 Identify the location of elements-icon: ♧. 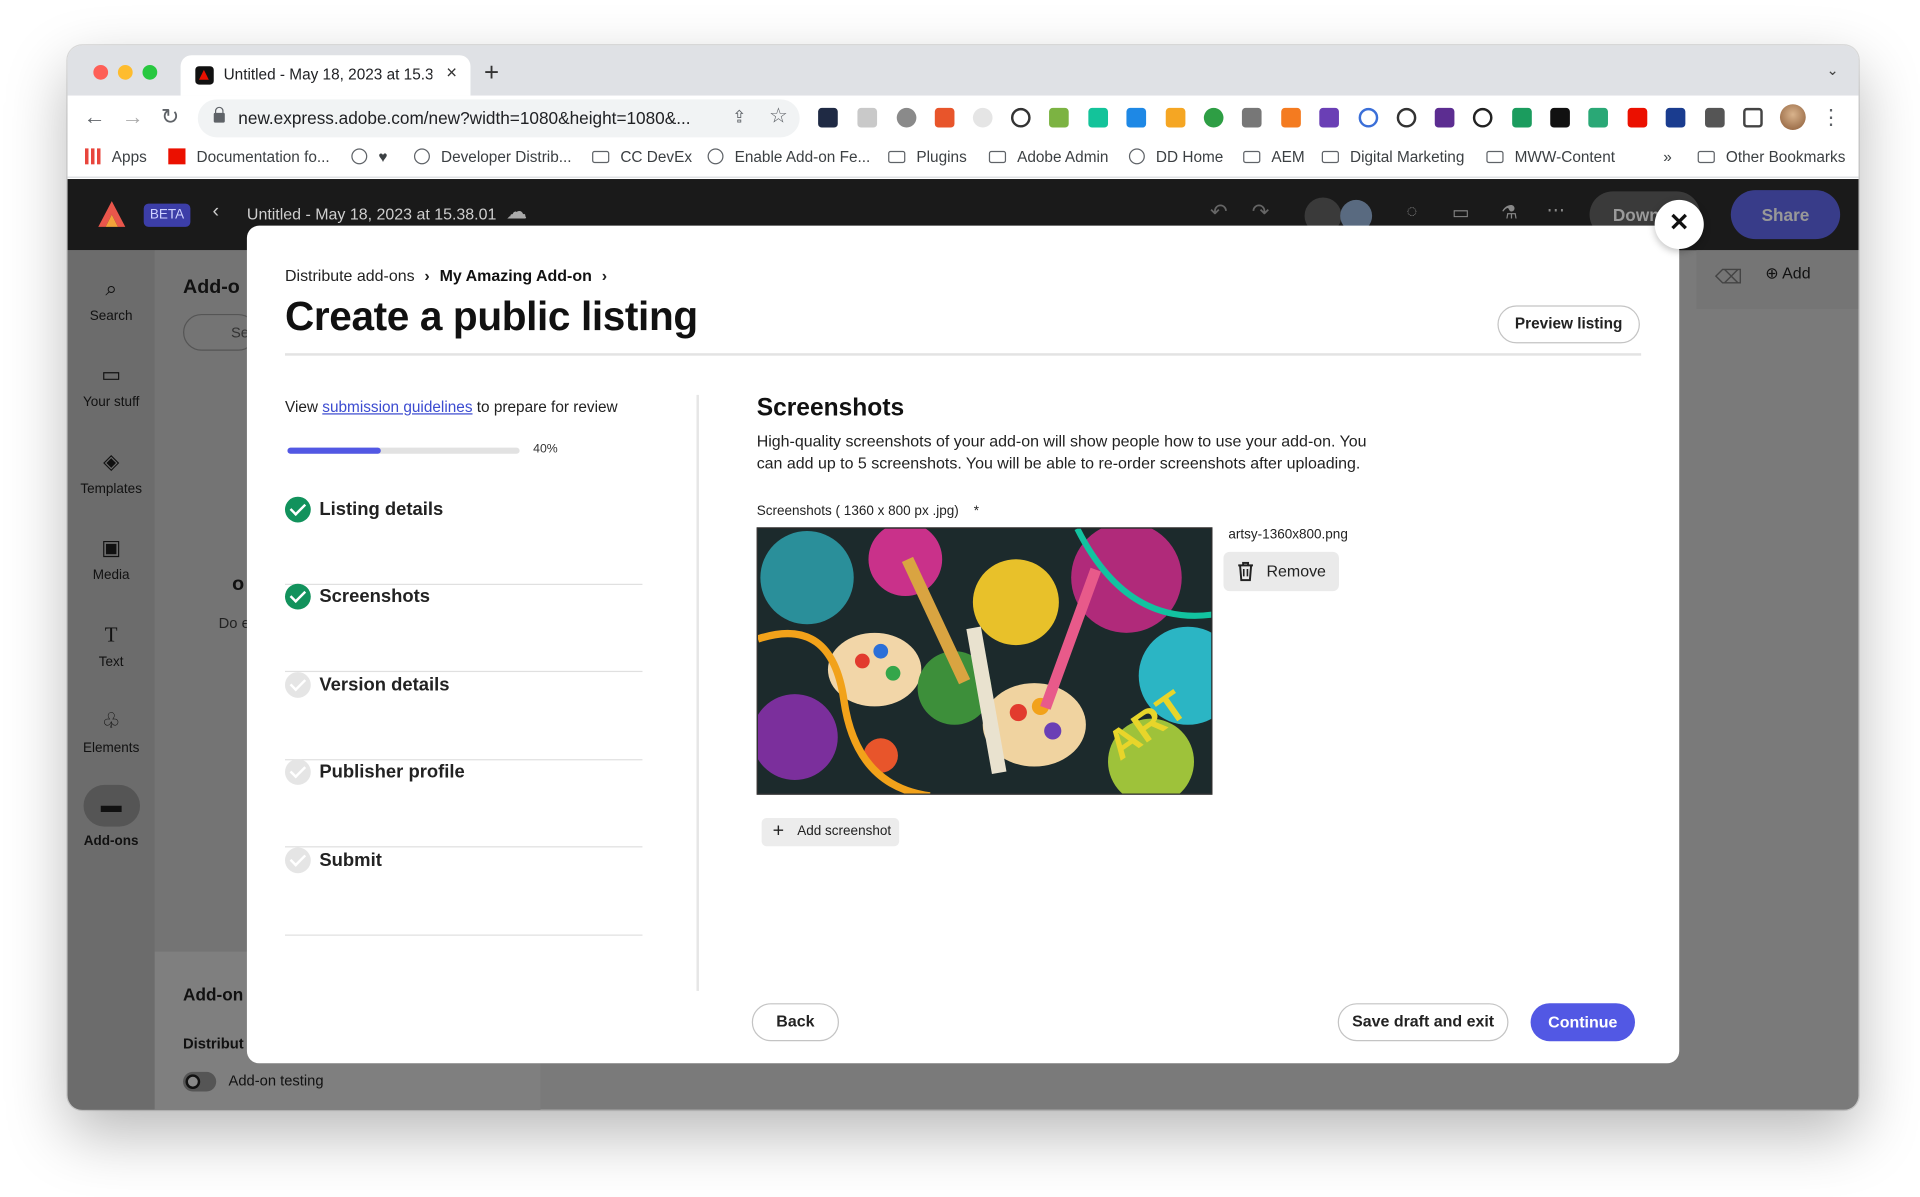
(111, 720).